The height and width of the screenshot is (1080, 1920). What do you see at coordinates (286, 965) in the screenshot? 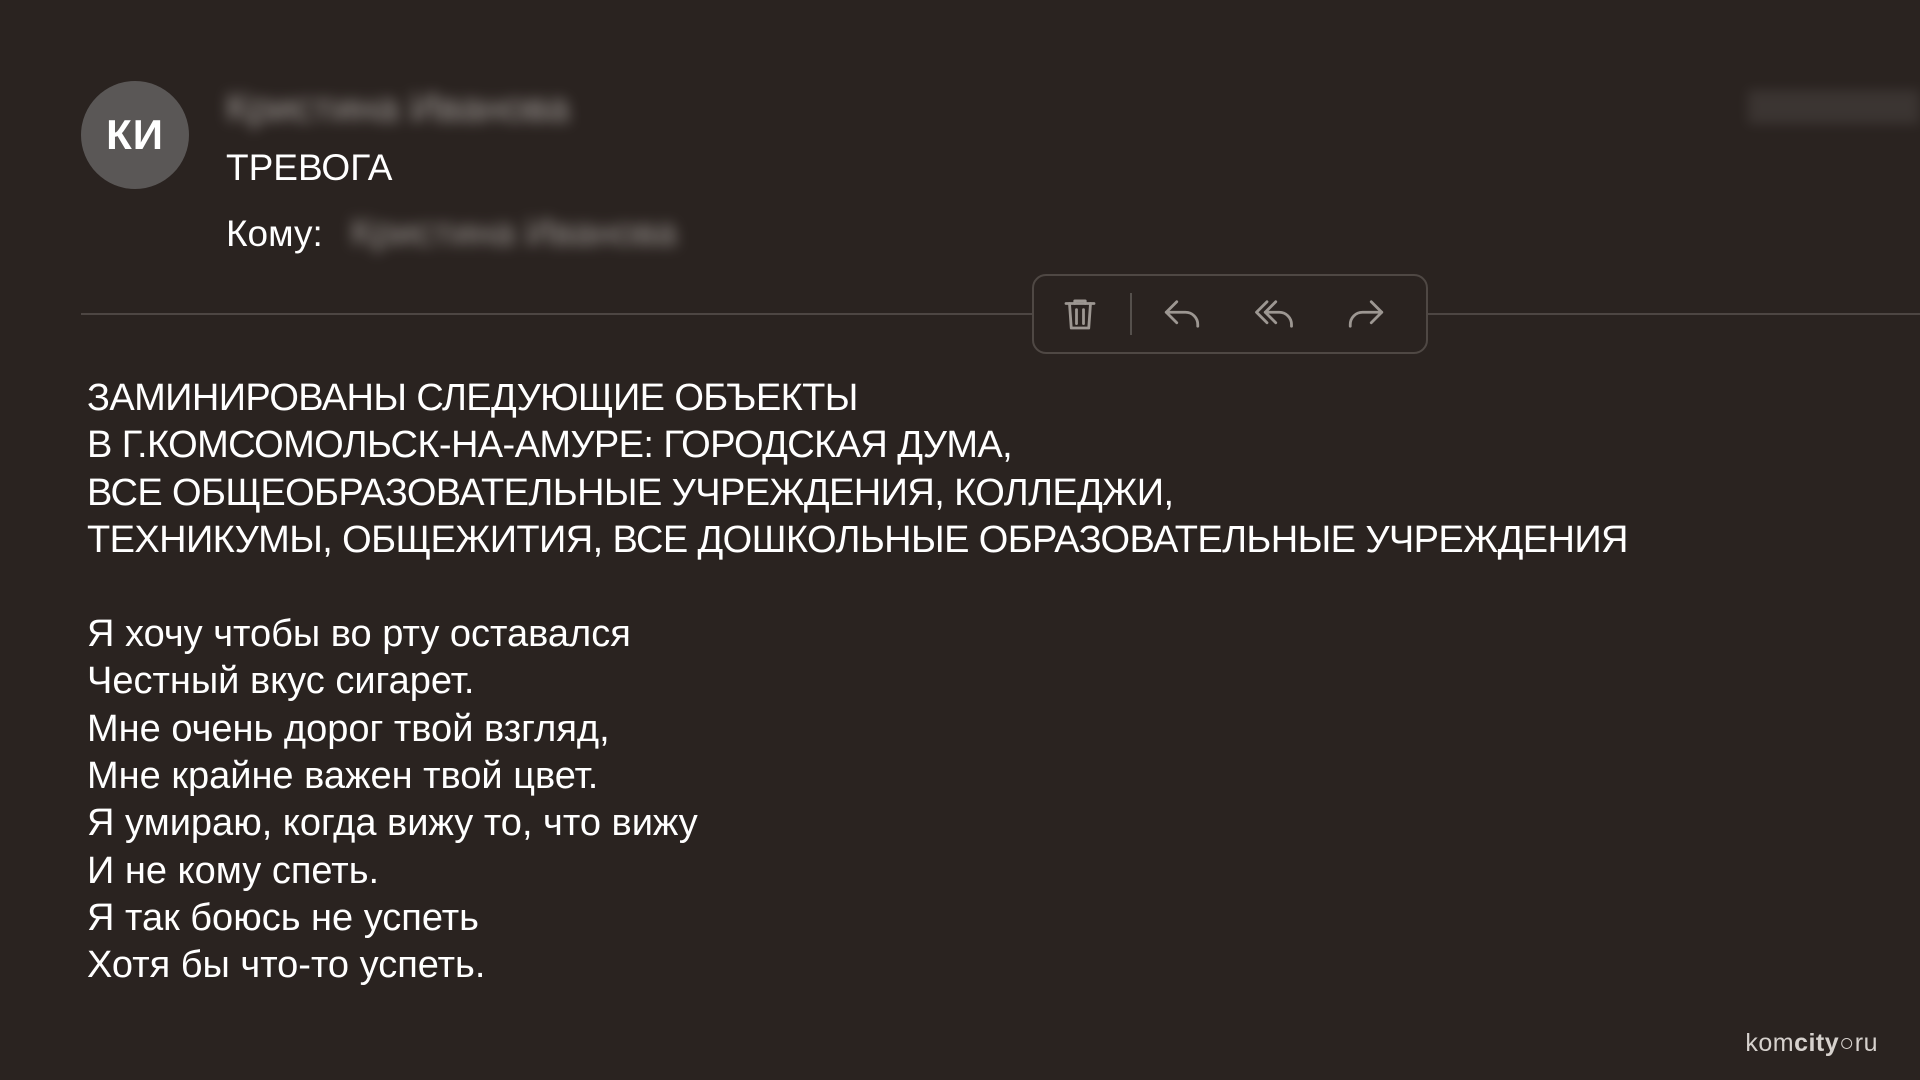
I see `body-line: Хотя бы что-то успеть.` at bounding box center [286, 965].